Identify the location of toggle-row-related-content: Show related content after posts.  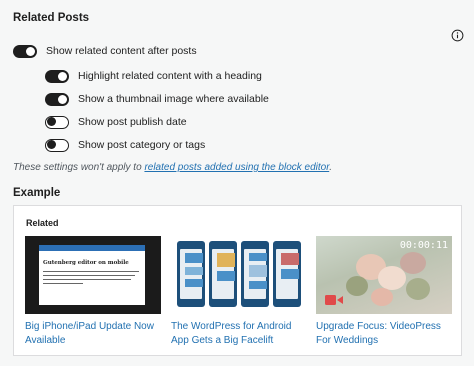
(105, 51).